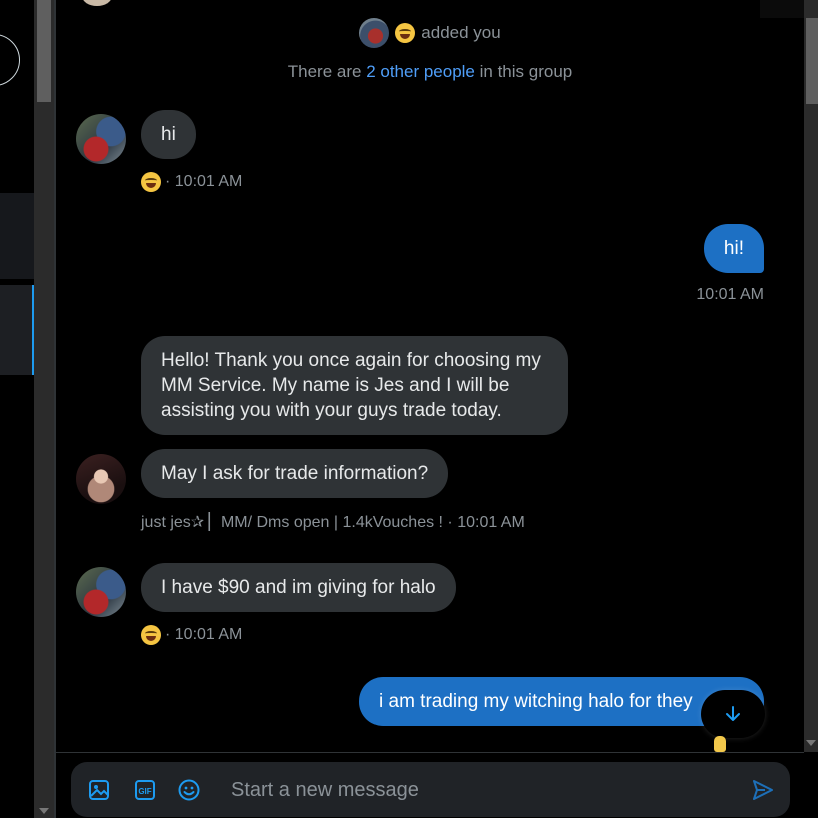  Describe the element at coordinates (461, 32) in the screenshot. I see `system-added-text: added you` at that location.